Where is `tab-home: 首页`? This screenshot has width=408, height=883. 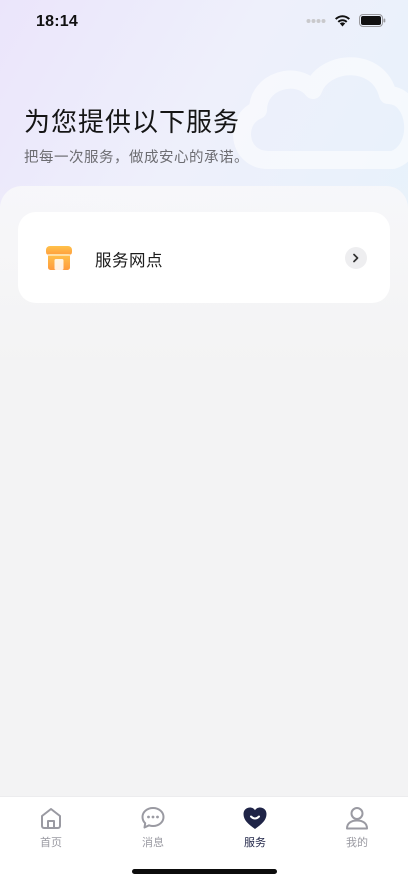 tab-home: 首页 is located at coordinates (51, 831).